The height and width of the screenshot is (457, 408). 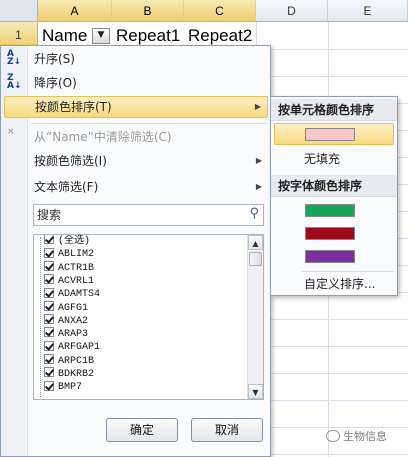 I want to click on column-header-a: A, so click(x=75, y=11).